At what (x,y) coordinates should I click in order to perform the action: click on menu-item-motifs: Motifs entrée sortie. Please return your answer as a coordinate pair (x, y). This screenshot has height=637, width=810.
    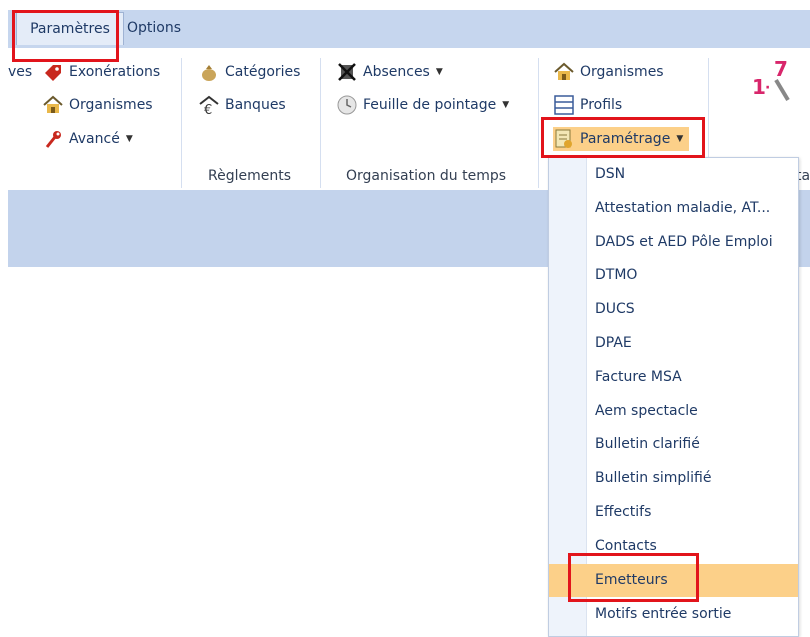
    Looking at the image, I should click on (673, 614).